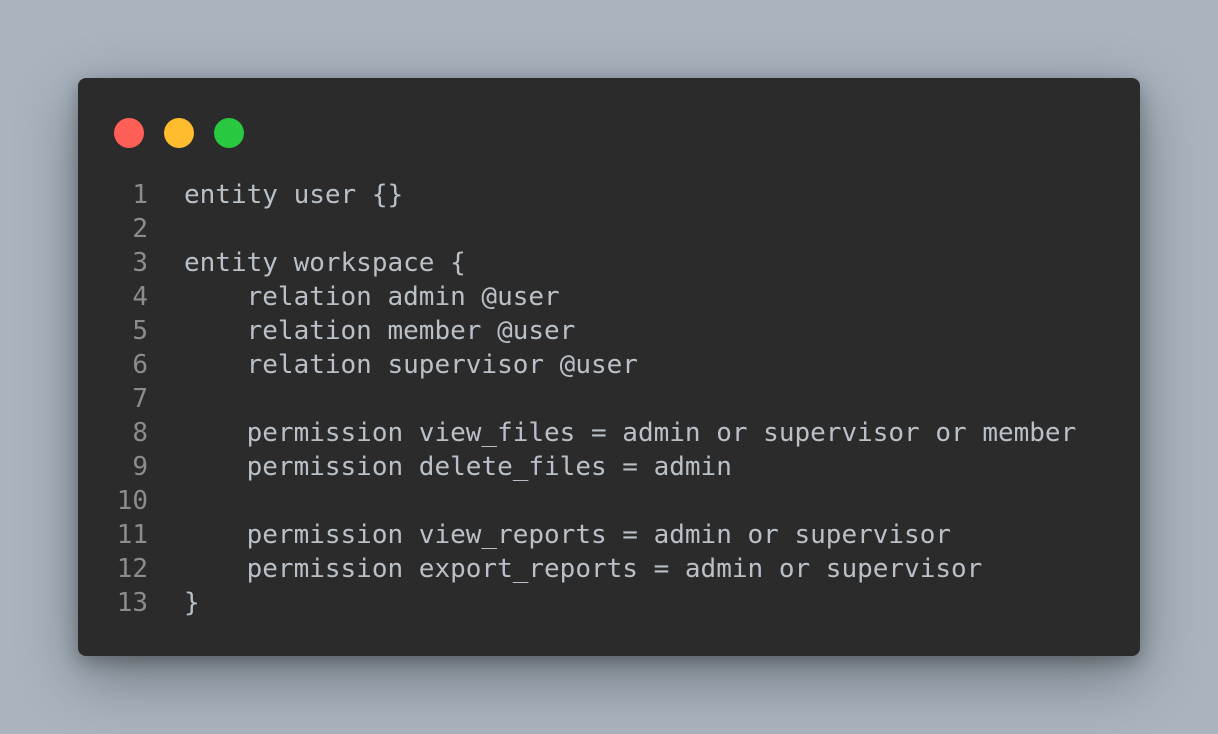 This screenshot has height=734, width=1218. Describe the element at coordinates (229, 133) in the screenshot. I see `maximize-dot` at that location.